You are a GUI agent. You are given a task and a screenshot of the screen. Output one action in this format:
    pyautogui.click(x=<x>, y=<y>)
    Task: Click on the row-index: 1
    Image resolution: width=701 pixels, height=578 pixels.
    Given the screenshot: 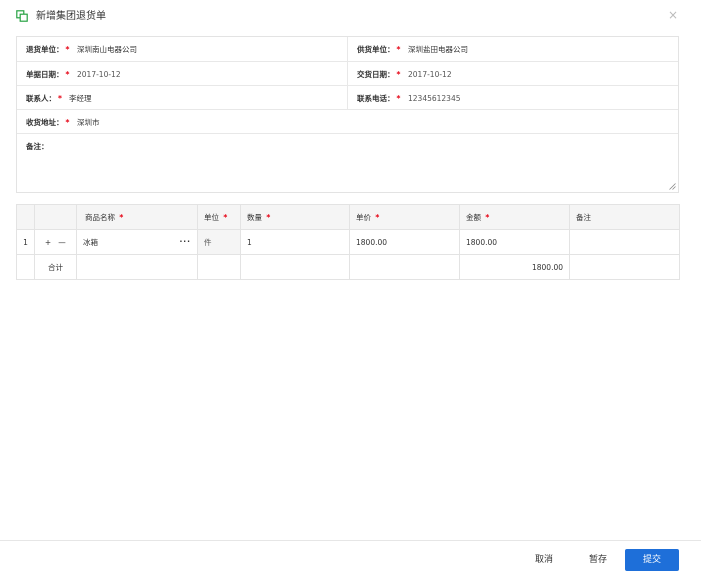 What is the action you would take?
    pyautogui.click(x=25, y=242)
    